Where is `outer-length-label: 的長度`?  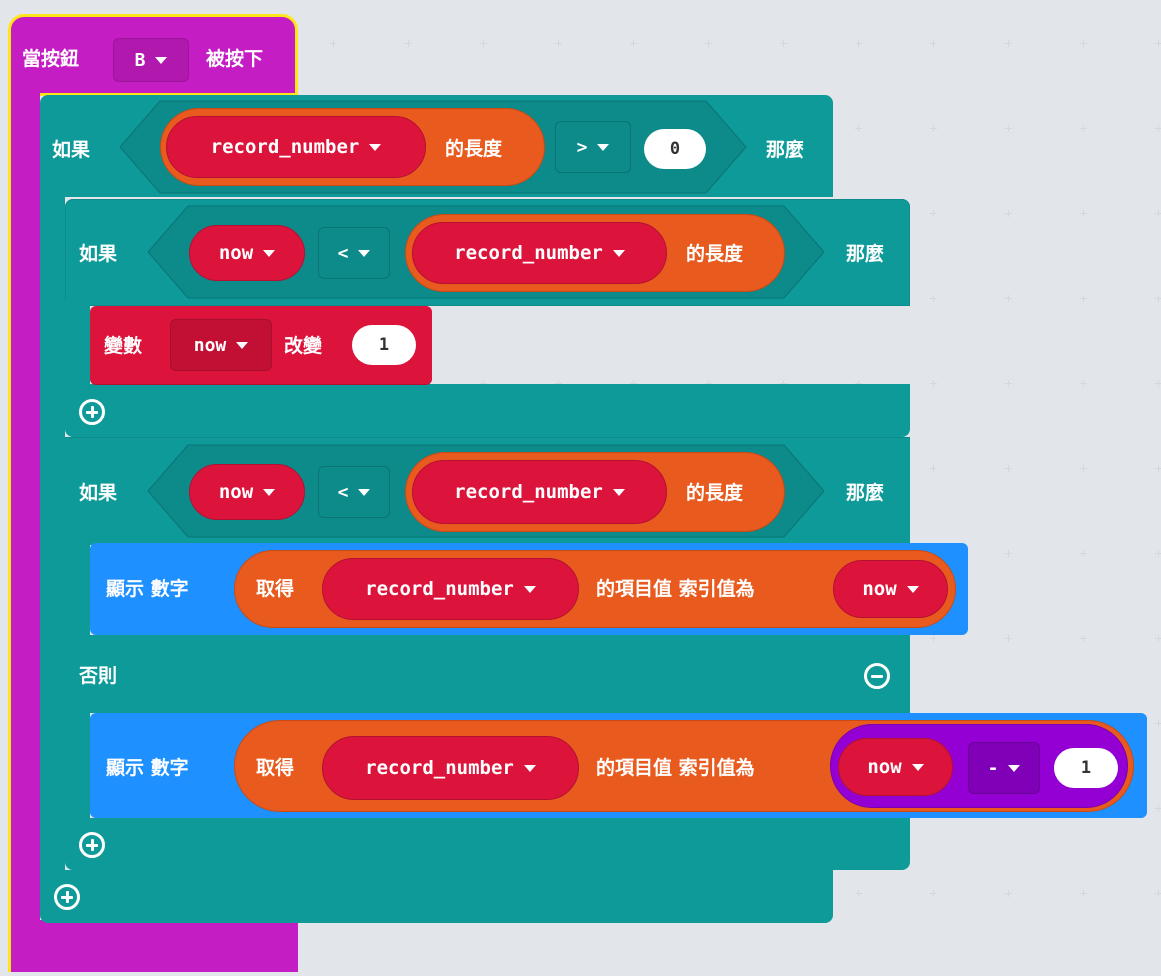 outer-length-label: 的長度 is located at coordinates (474, 149).